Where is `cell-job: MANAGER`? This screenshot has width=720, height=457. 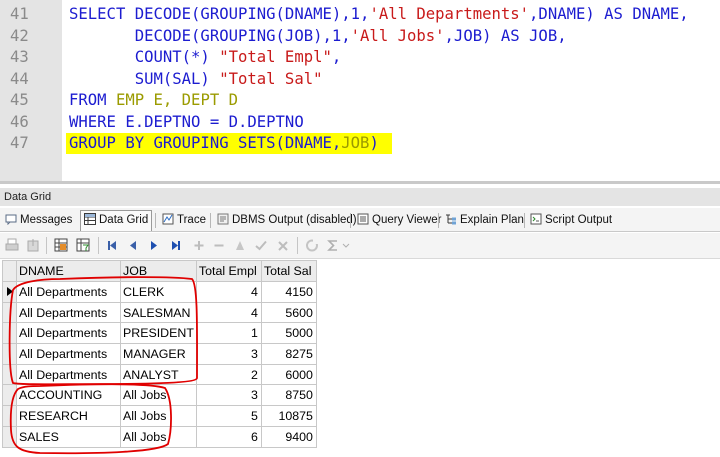 cell-job: MANAGER is located at coordinates (158, 354).